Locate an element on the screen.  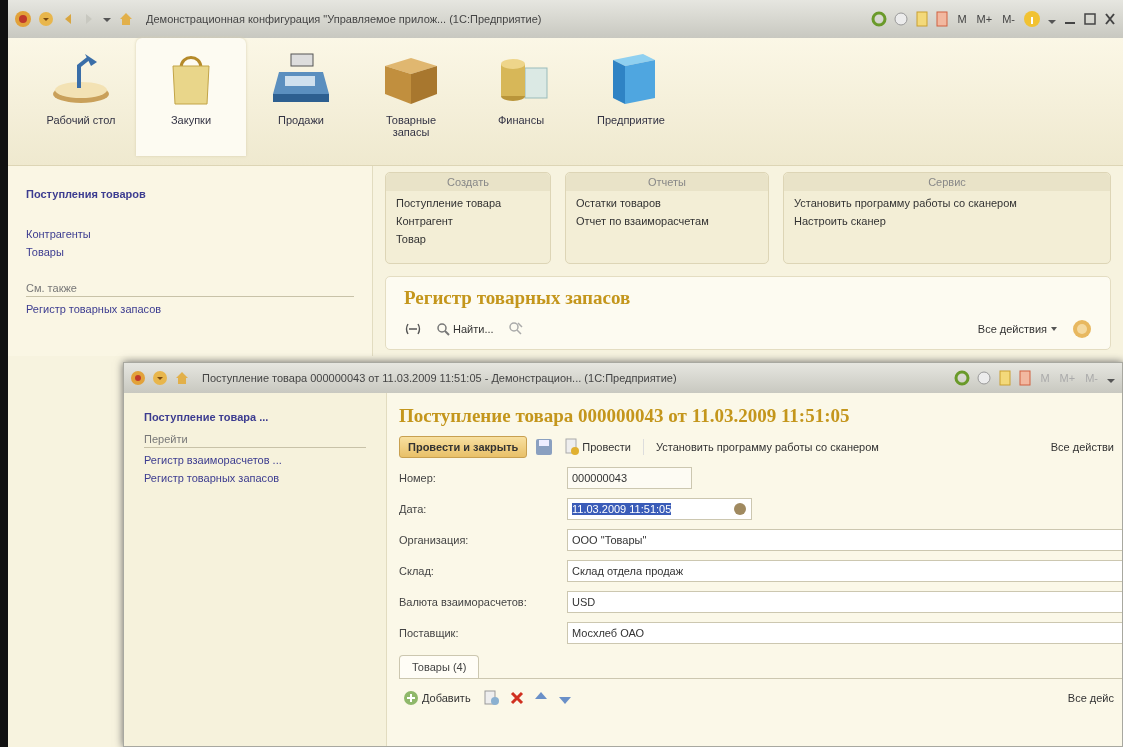
clear-search-icon is located at coordinates (515, 329).